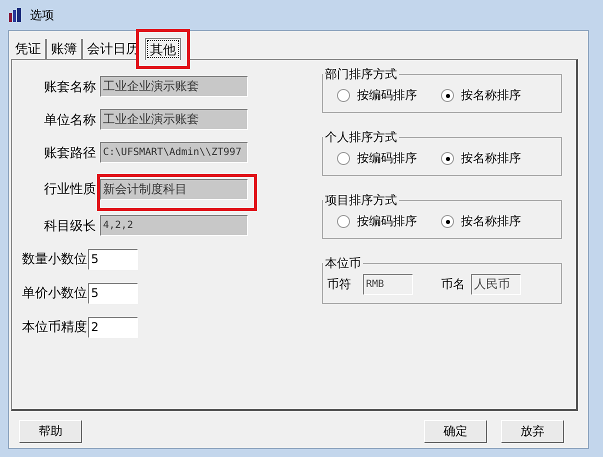 The image size is (603, 457). What do you see at coordinates (65, 49) in the screenshot?
I see `tab: 账簿` at bounding box center [65, 49].